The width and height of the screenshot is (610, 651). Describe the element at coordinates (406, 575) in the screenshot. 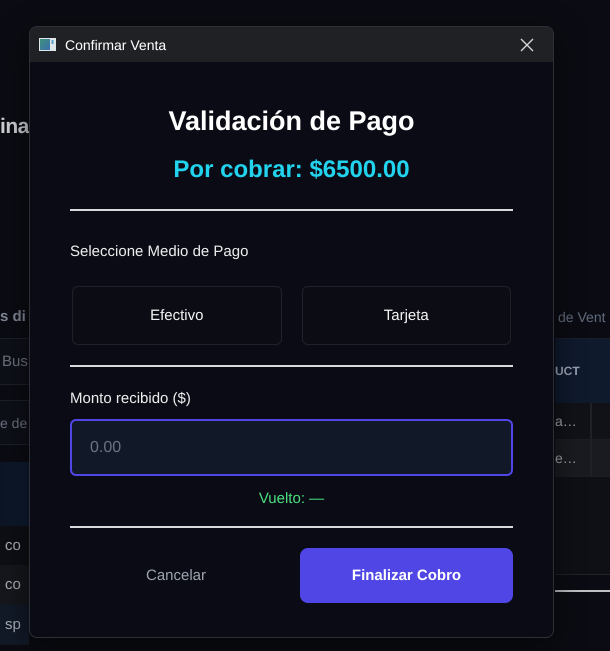

I see `finish-button: Finalizar Cobro` at that location.